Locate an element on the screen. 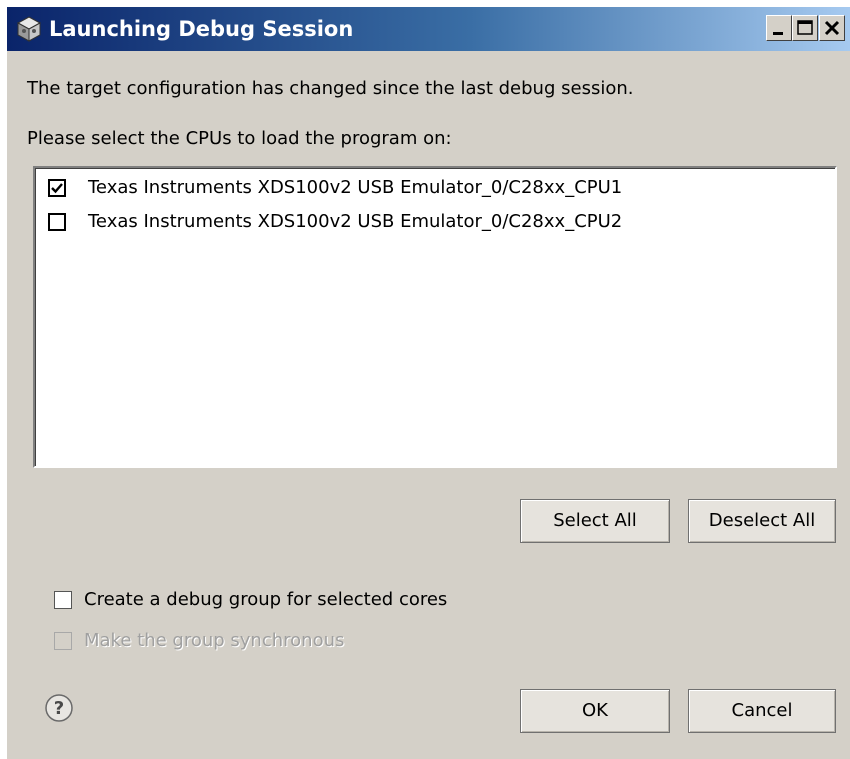 The image size is (850, 759). window-title: Launching Debug Session is located at coordinates (201, 29).